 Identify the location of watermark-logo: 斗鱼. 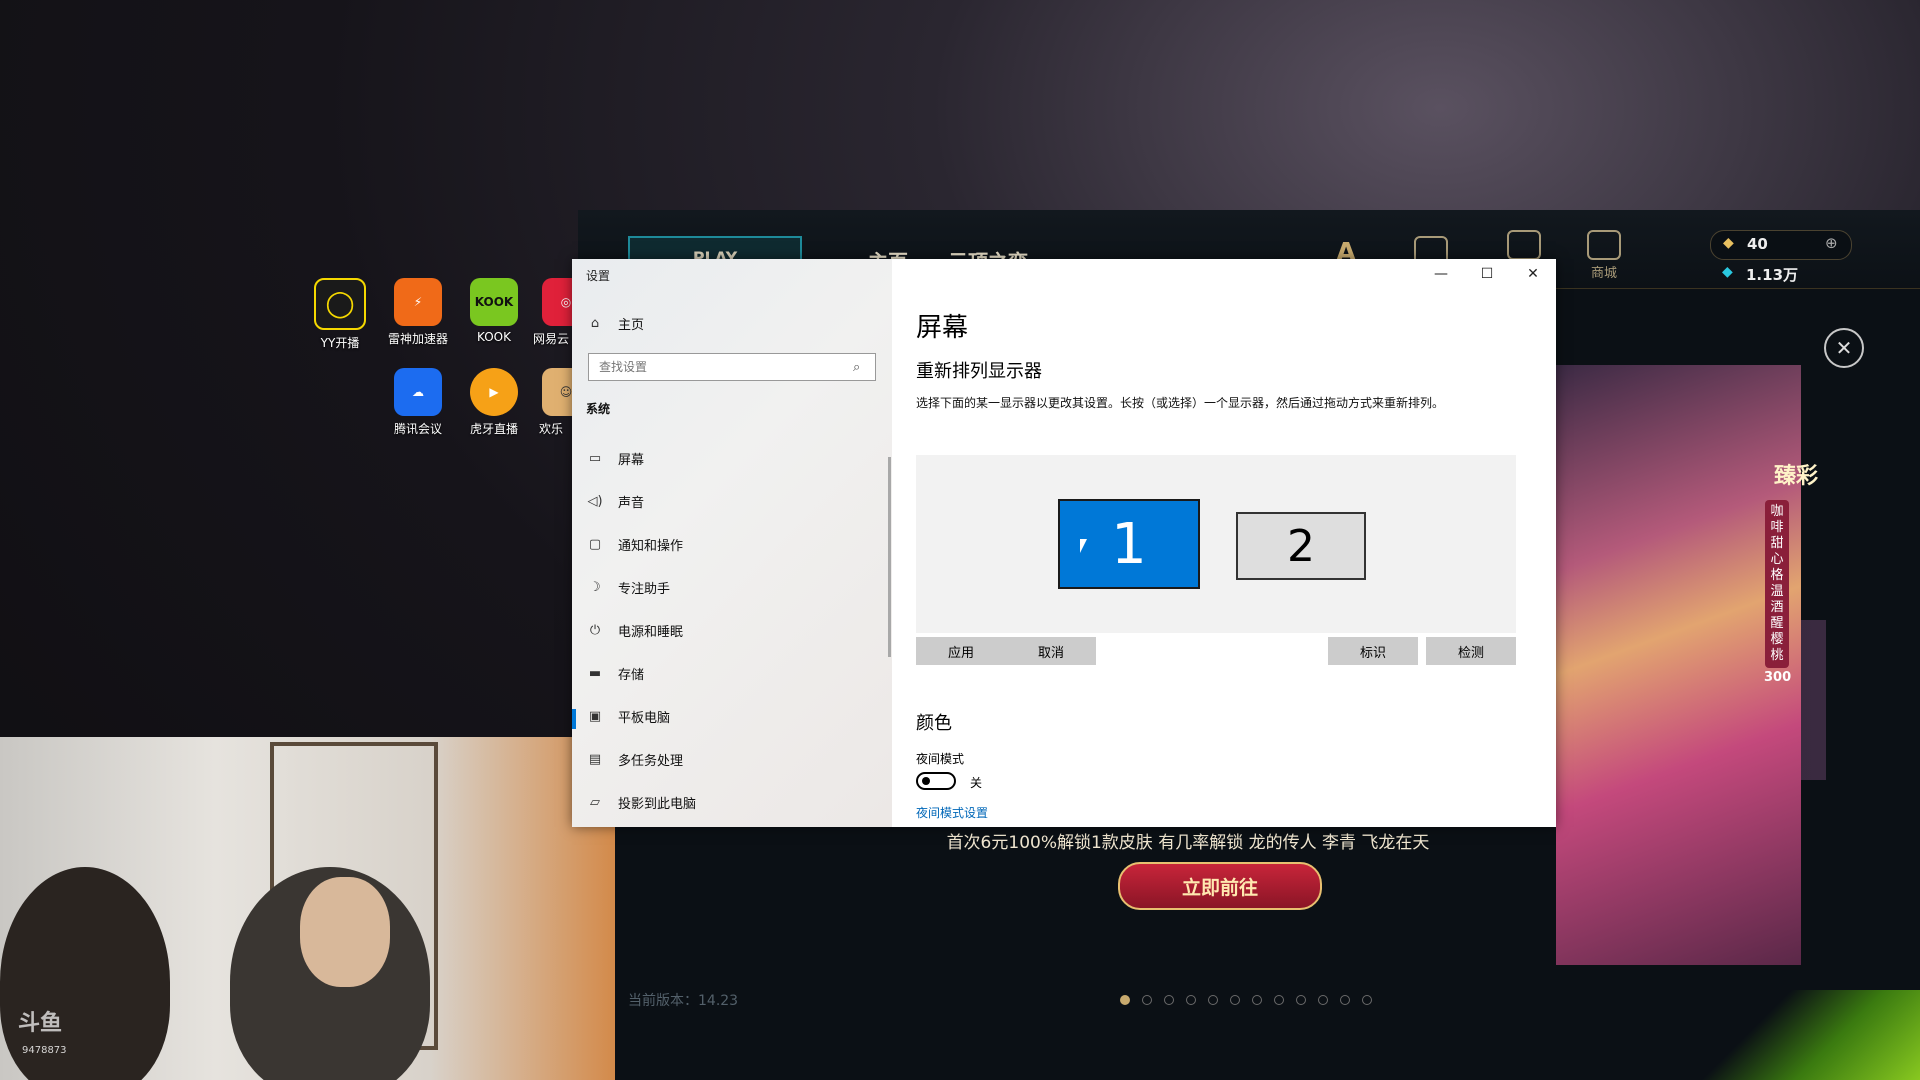
(40, 1023).